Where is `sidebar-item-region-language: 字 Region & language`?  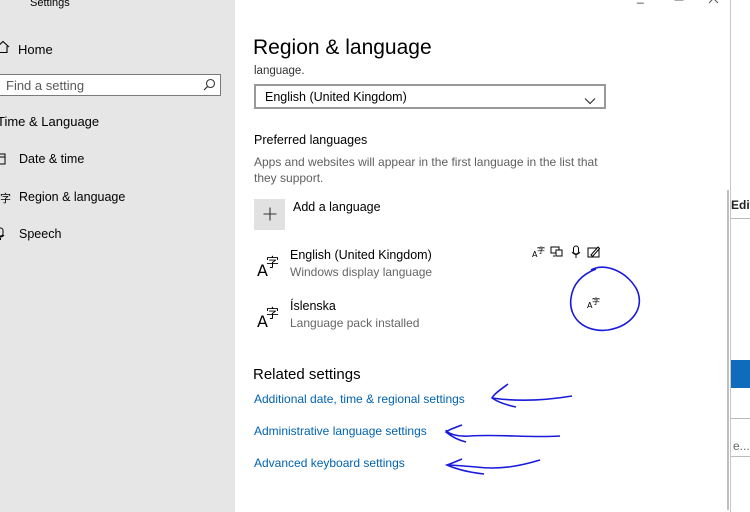 sidebar-item-region-language: 字 Region & language is located at coordinates (62, 197).